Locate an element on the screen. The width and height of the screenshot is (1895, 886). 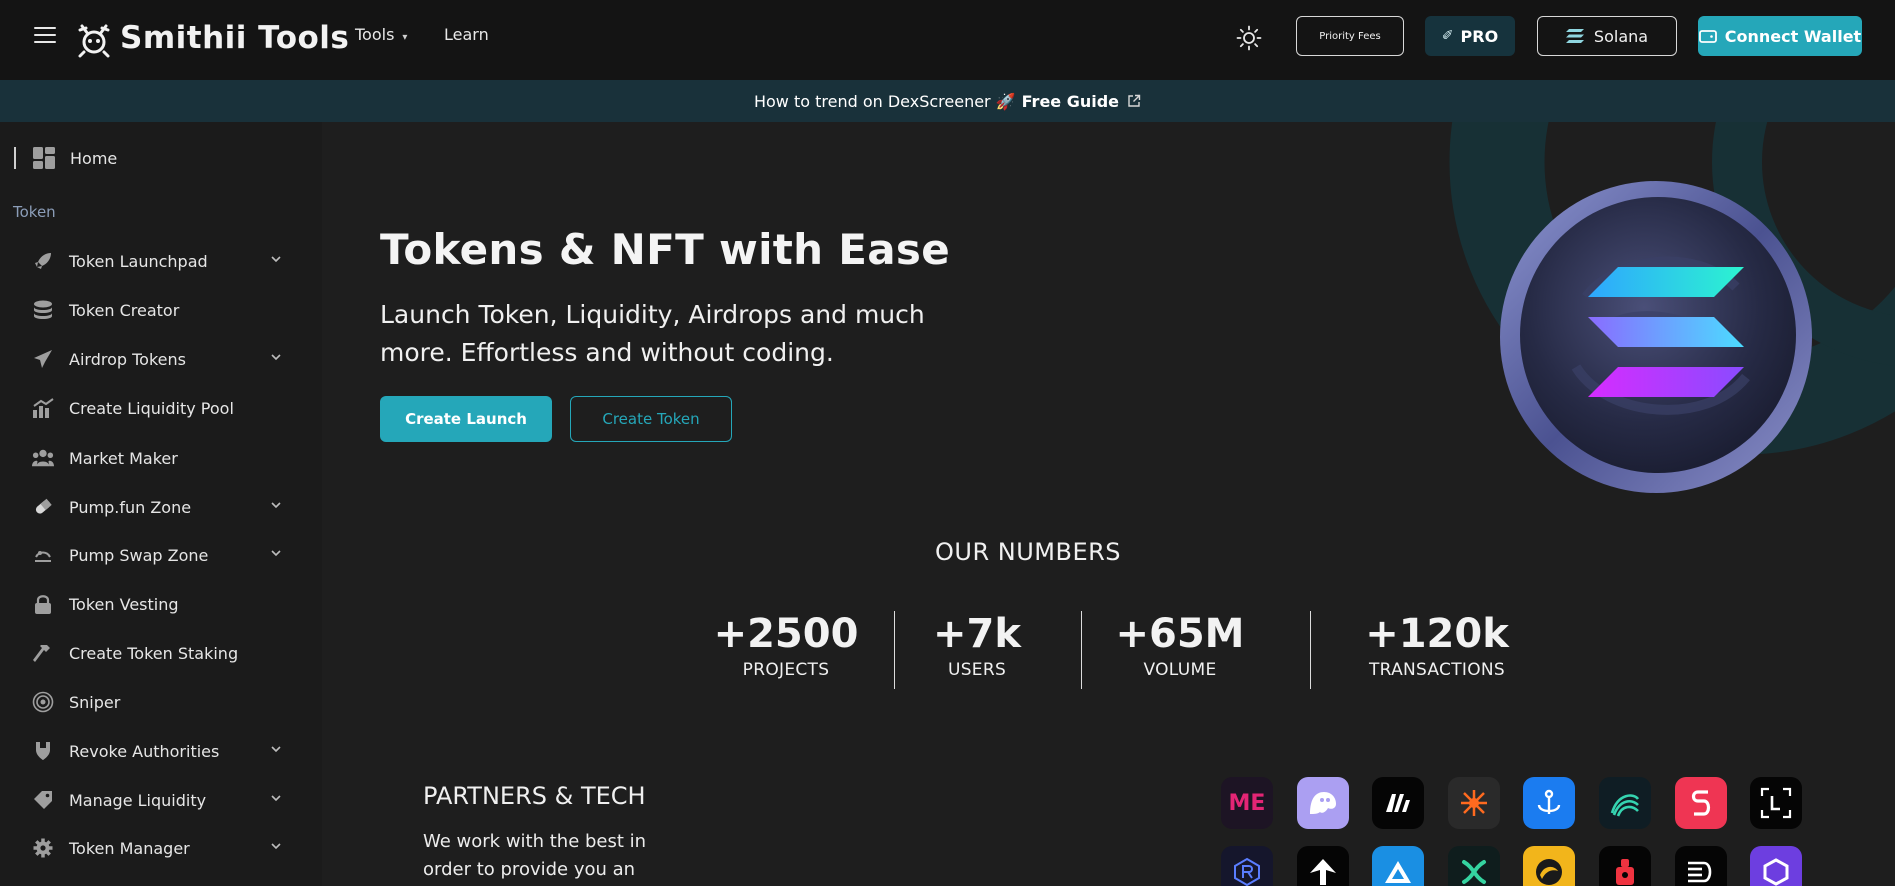
network-label: Solana is located at coordinates (1621, 36).